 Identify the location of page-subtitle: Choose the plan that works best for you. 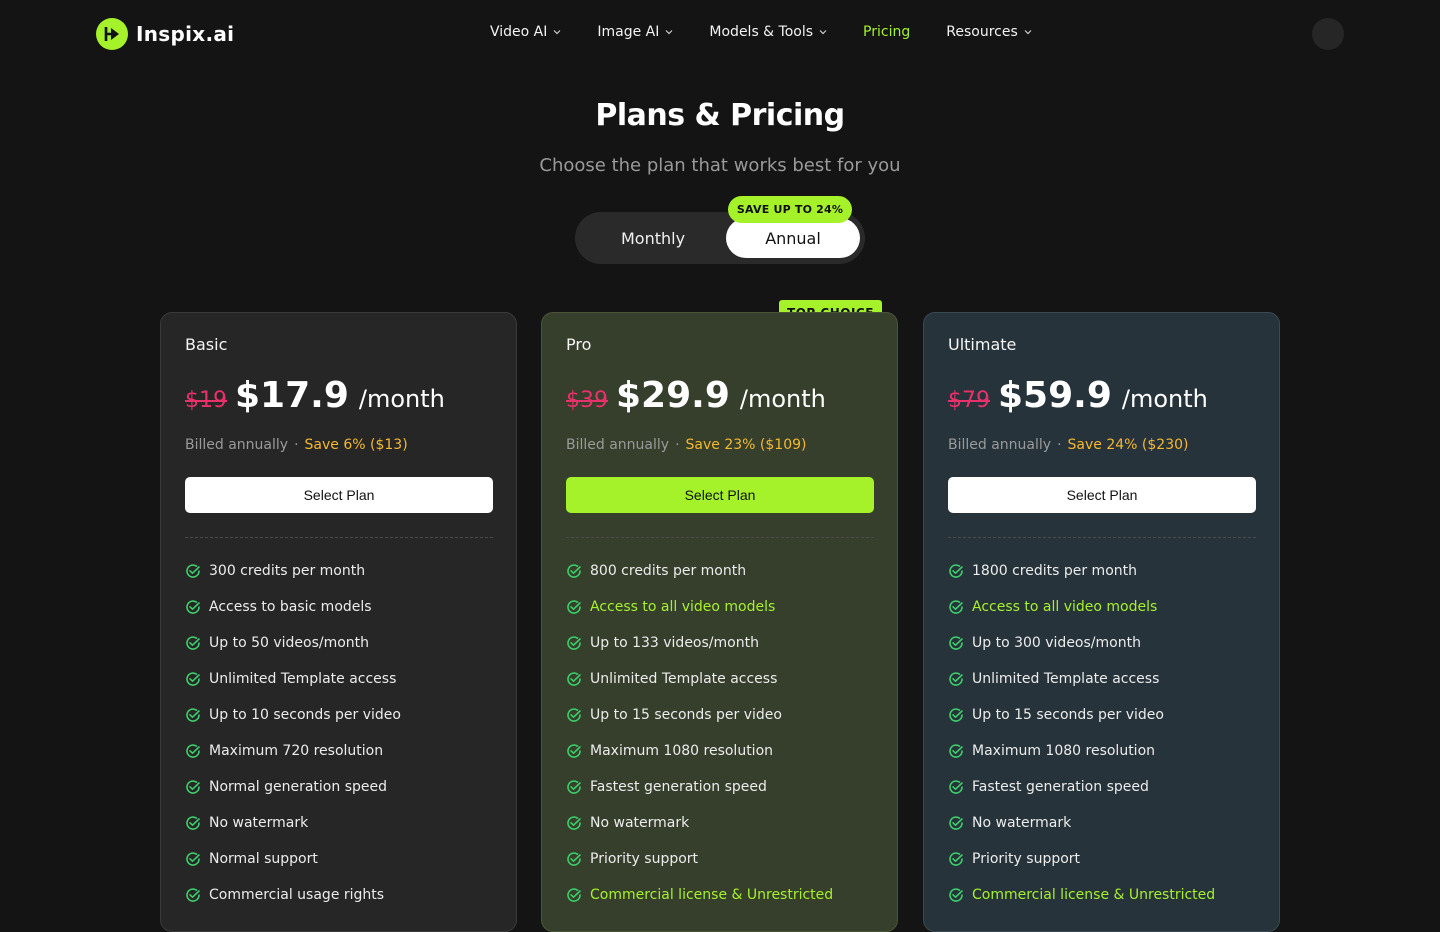
(720, 165).